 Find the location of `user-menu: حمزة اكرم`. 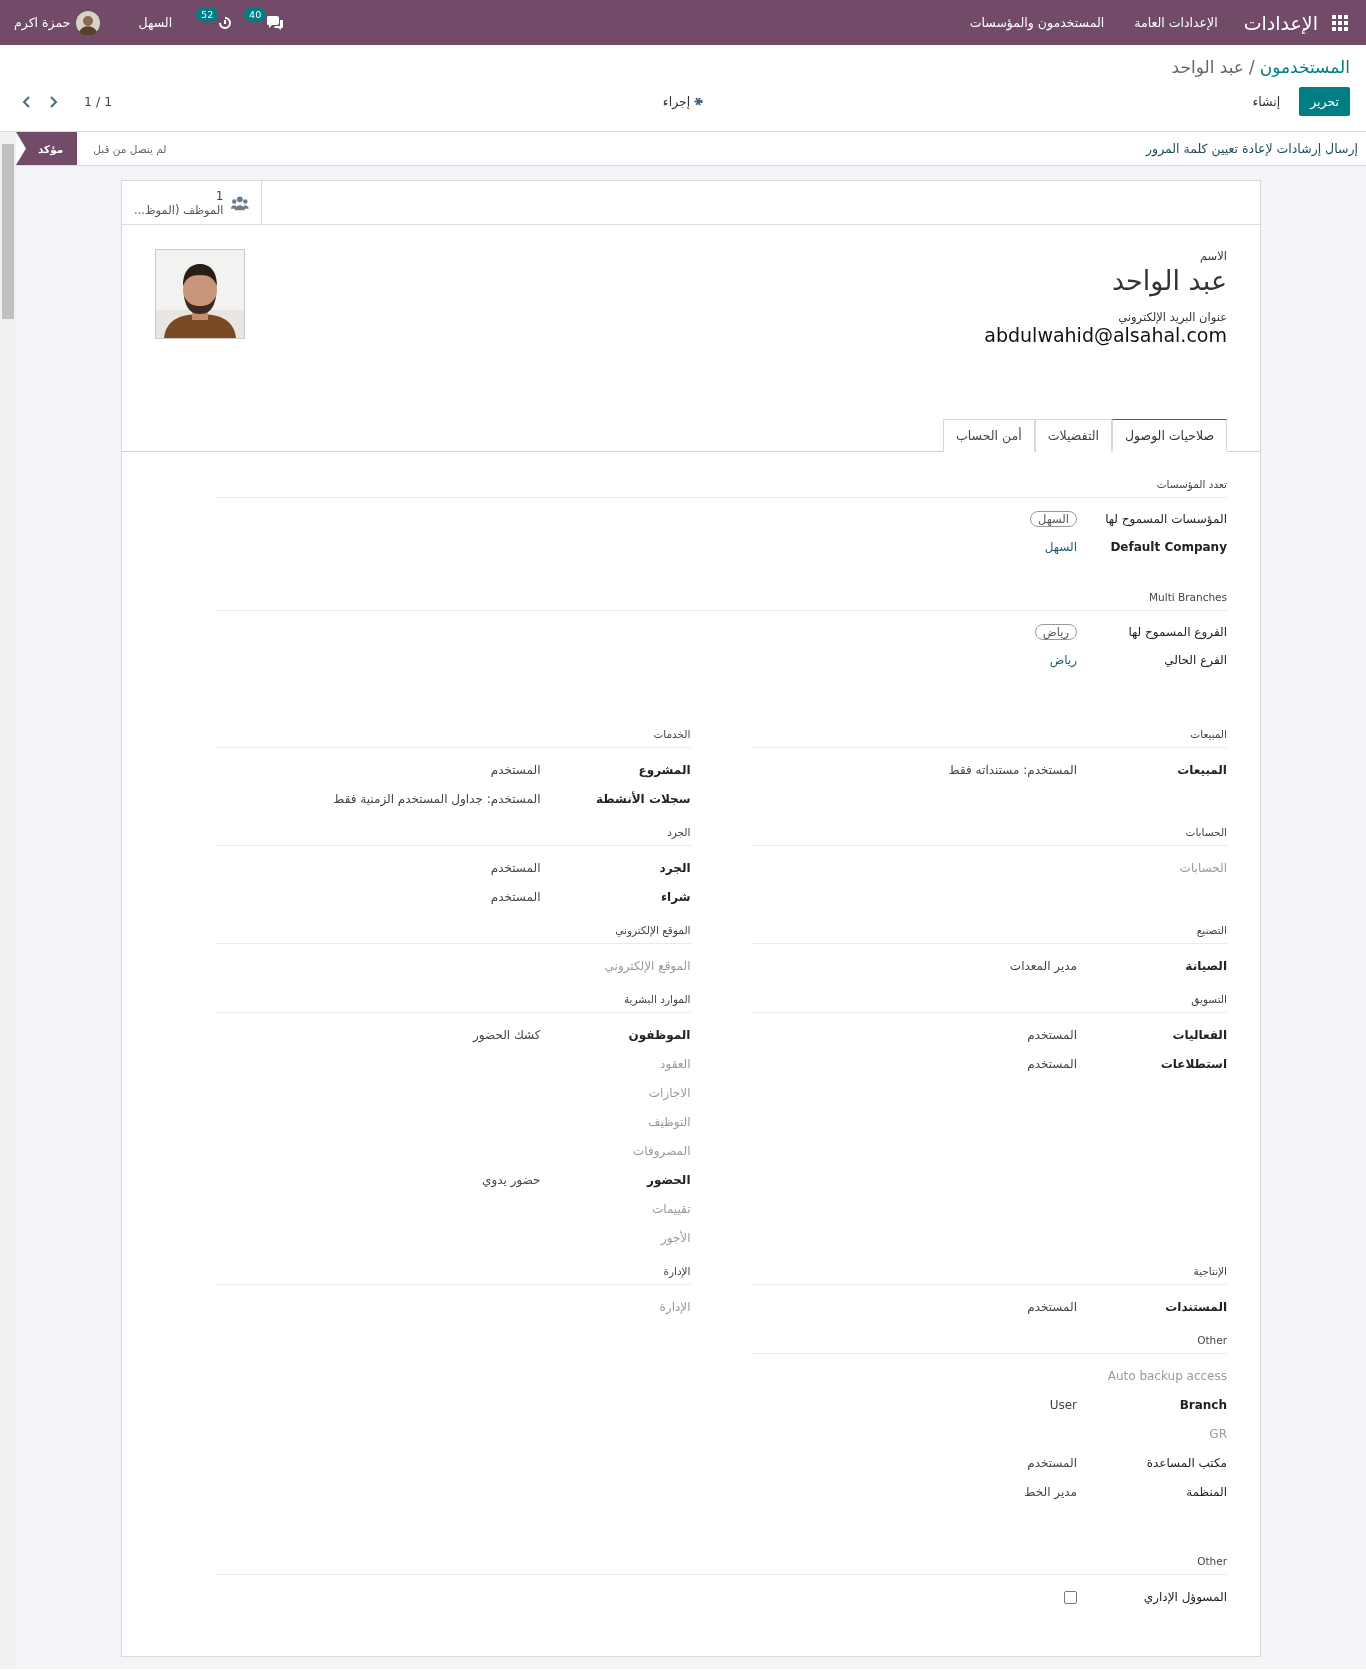

user-menu: حمزة اكرم is located at coordinates (57, 22).